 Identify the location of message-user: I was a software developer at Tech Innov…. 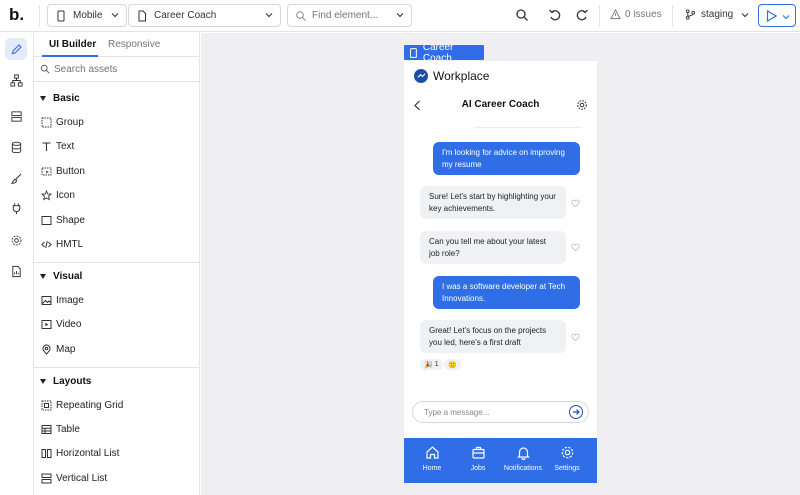
(506, 292).